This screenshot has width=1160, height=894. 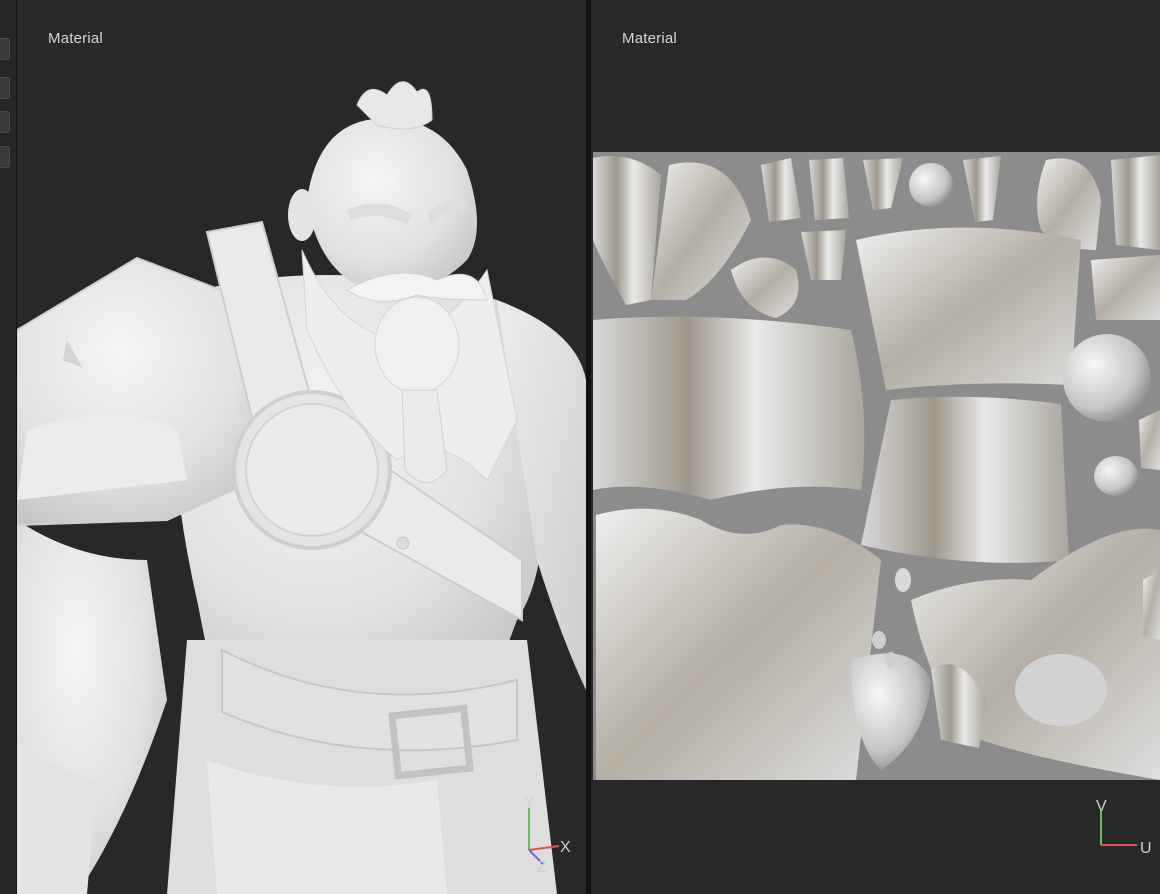 What do you see at coordinates (1101, 806) in the screenshot?
I see `axis-v-label: V` at bounding box center [1101, 806].